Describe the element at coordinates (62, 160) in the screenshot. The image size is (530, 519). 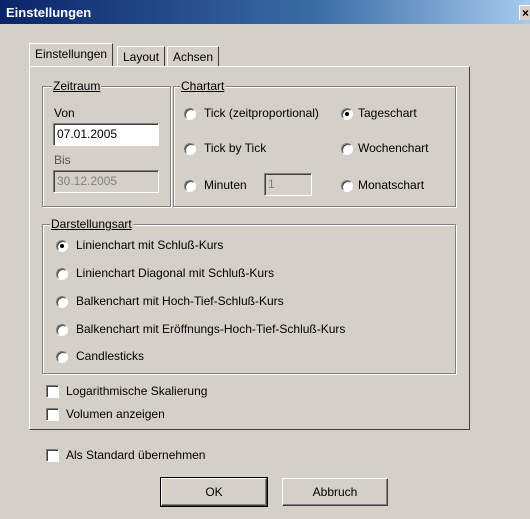
I see `bis-label: Bis` at that location.